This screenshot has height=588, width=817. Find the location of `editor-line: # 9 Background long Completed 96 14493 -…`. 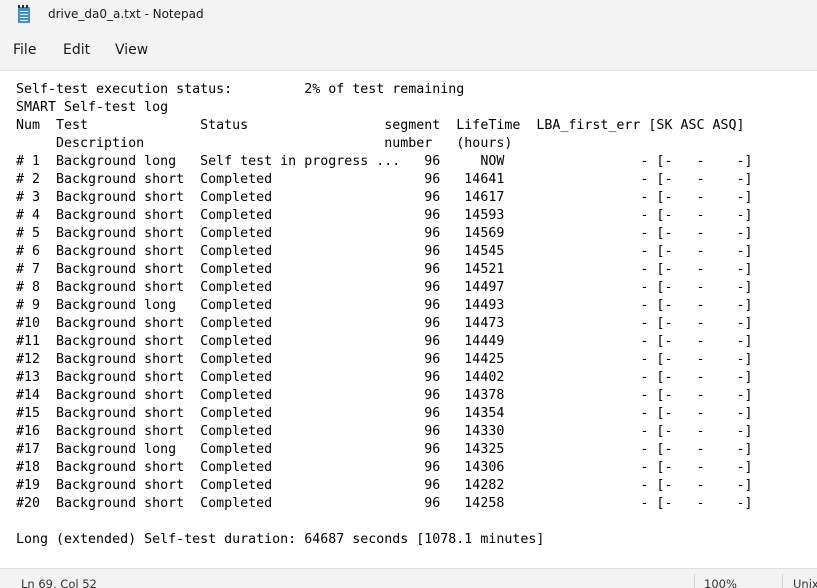

editor-line: # 9 Background long Completed 96 14493 -… is located at coordinates (384, 305).